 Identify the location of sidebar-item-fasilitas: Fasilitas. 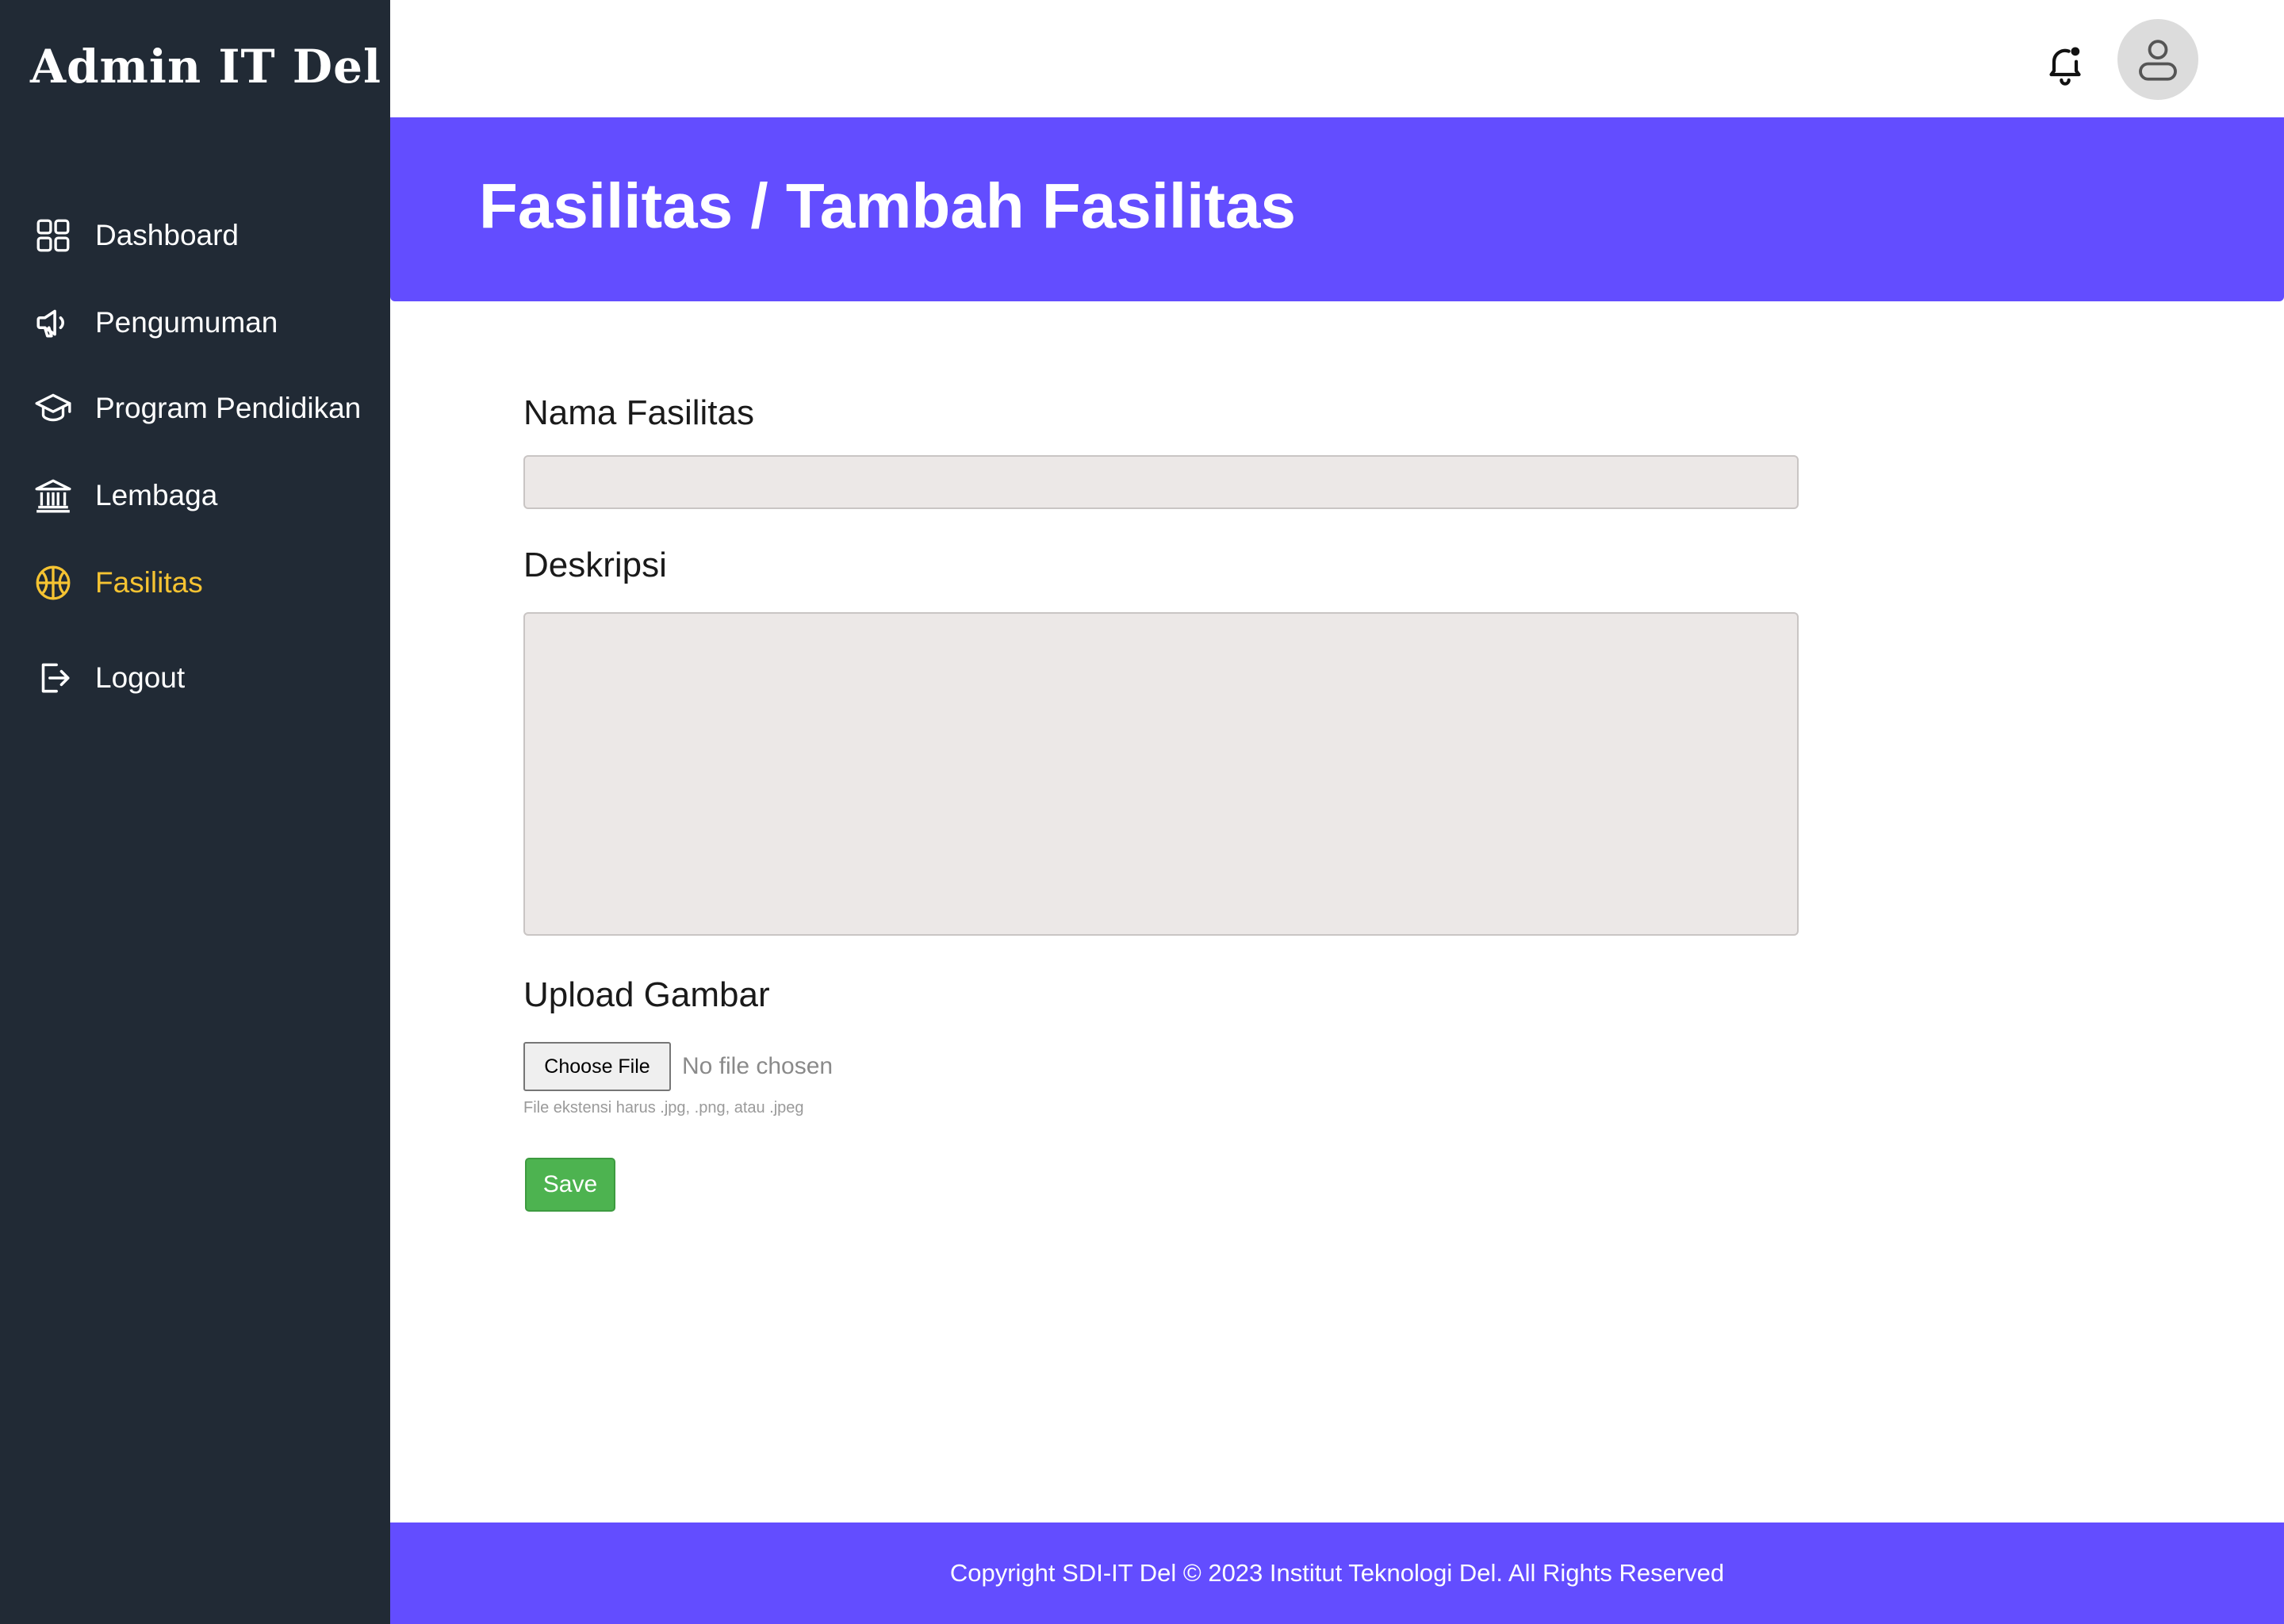
(117, 583).